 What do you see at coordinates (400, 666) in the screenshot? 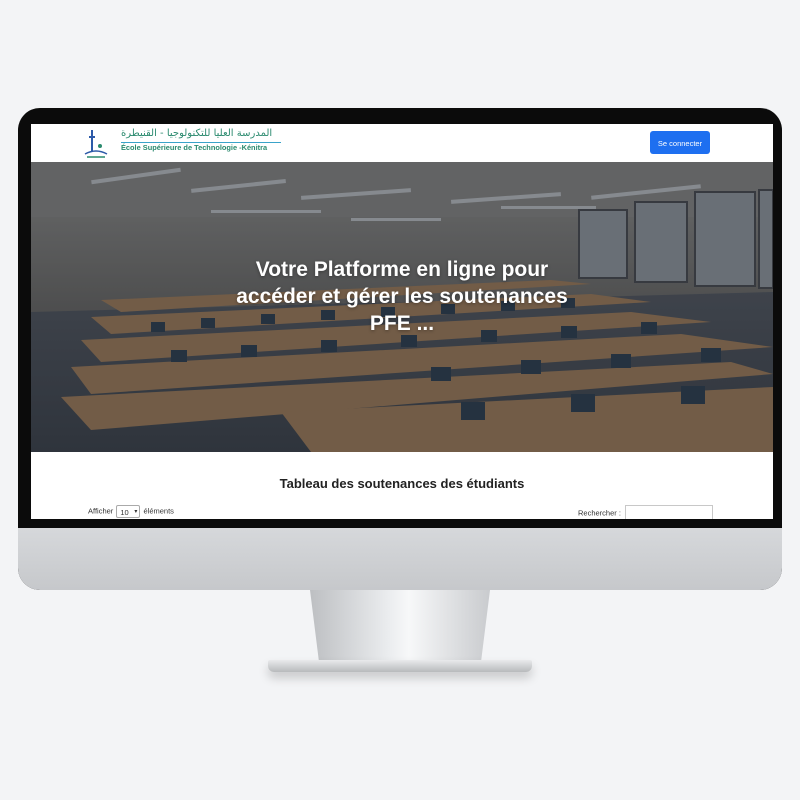
I see `monitor-stand-base` at bounding box center [400, 666].